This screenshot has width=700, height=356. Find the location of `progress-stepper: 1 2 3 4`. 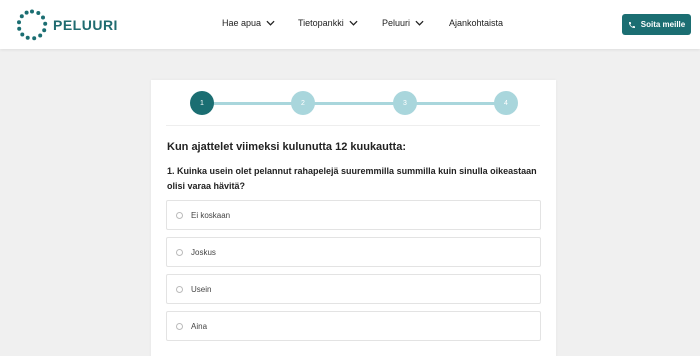

progress-stepper: 1 2 3 4 is located at coordinates (354, 103).